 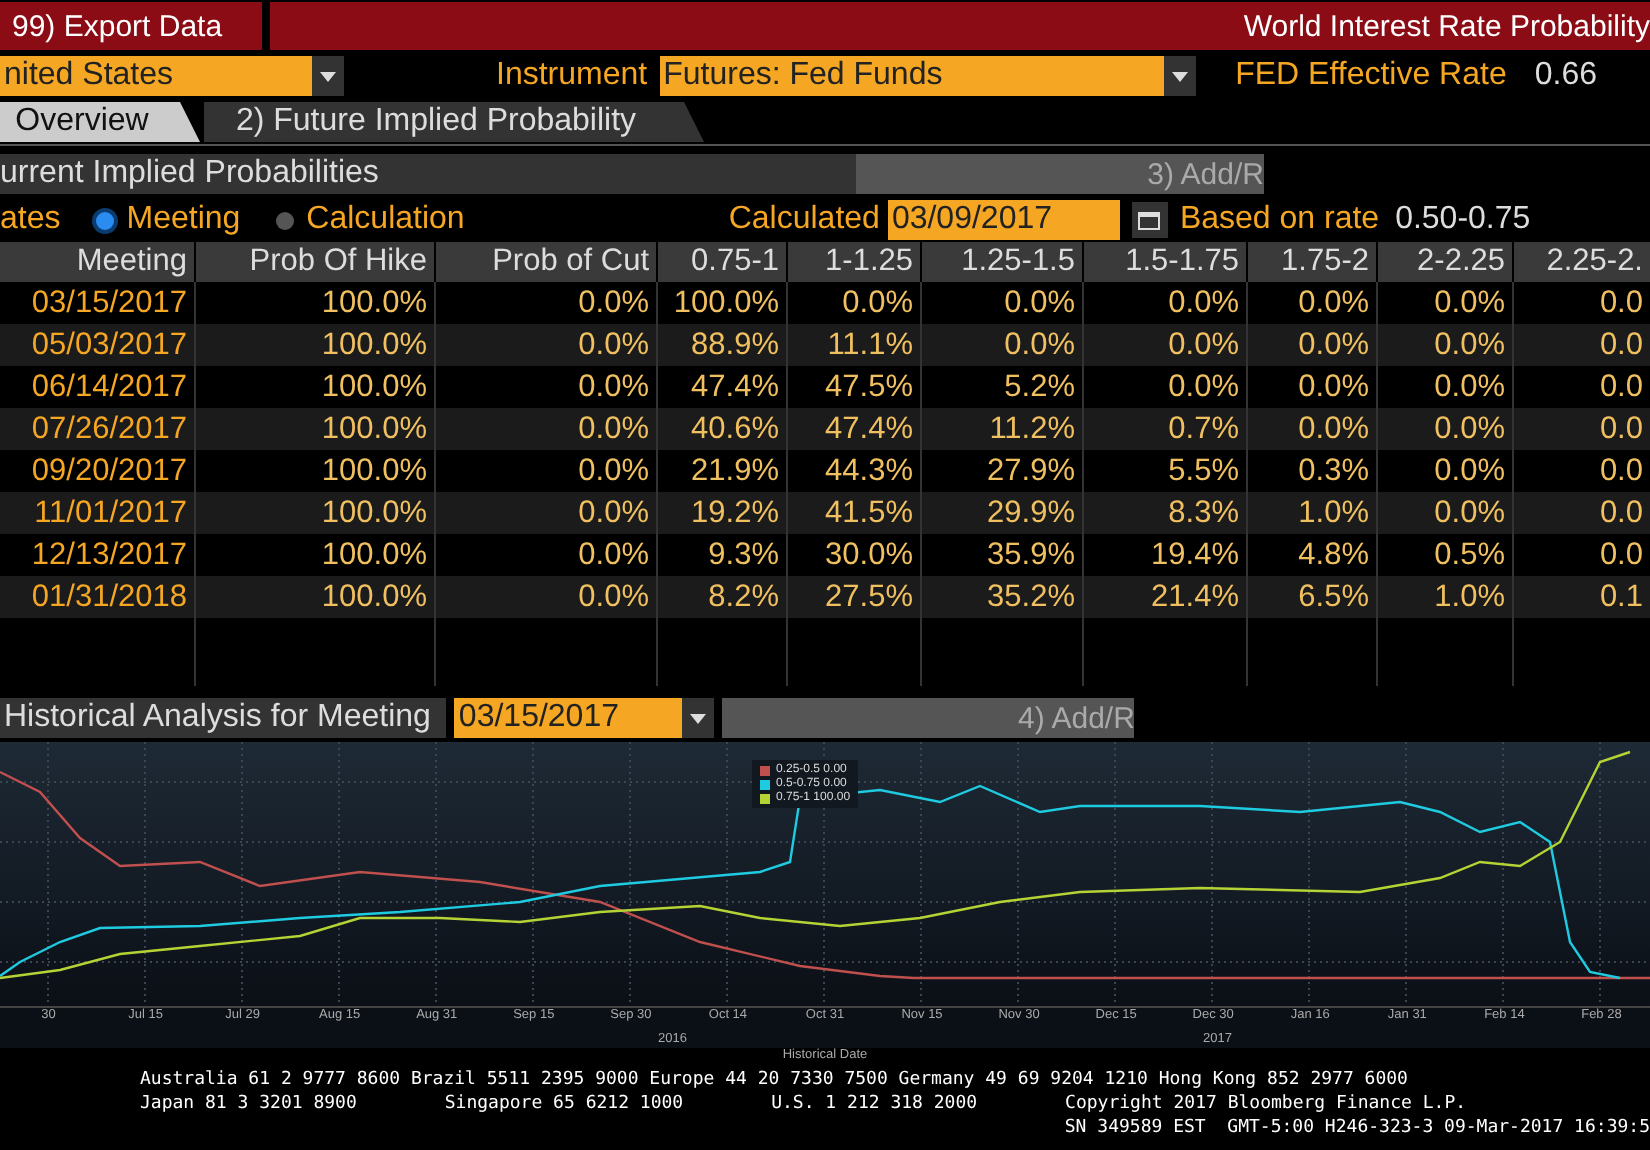 What do you see at coordinates (1164, 597) in the screenshot?
I see `table-cell: 21.4%` at bounding box center [1164, 597].